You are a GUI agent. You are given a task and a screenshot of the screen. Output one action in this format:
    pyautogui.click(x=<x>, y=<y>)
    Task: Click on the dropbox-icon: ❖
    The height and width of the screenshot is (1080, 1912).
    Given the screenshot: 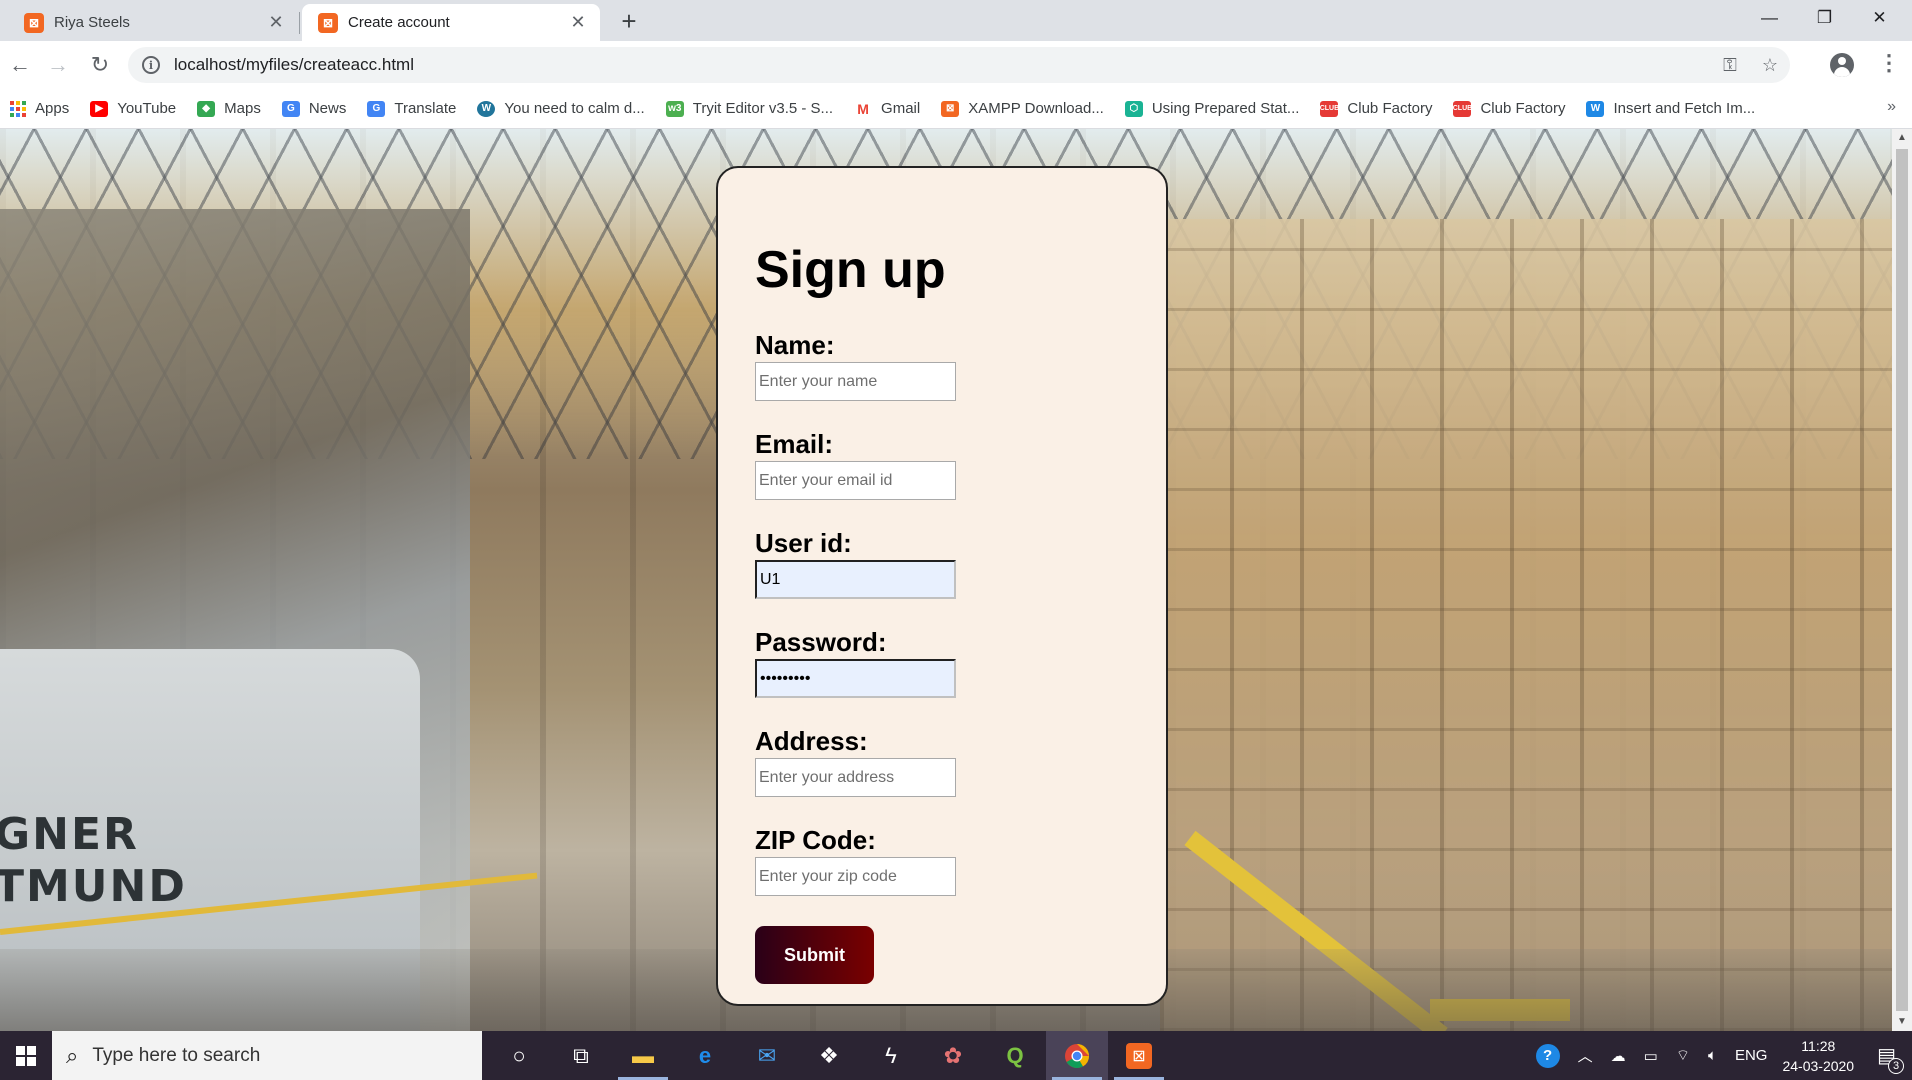 What is the action you would take?
    pyautogui.click(x=829, y=1055)
    